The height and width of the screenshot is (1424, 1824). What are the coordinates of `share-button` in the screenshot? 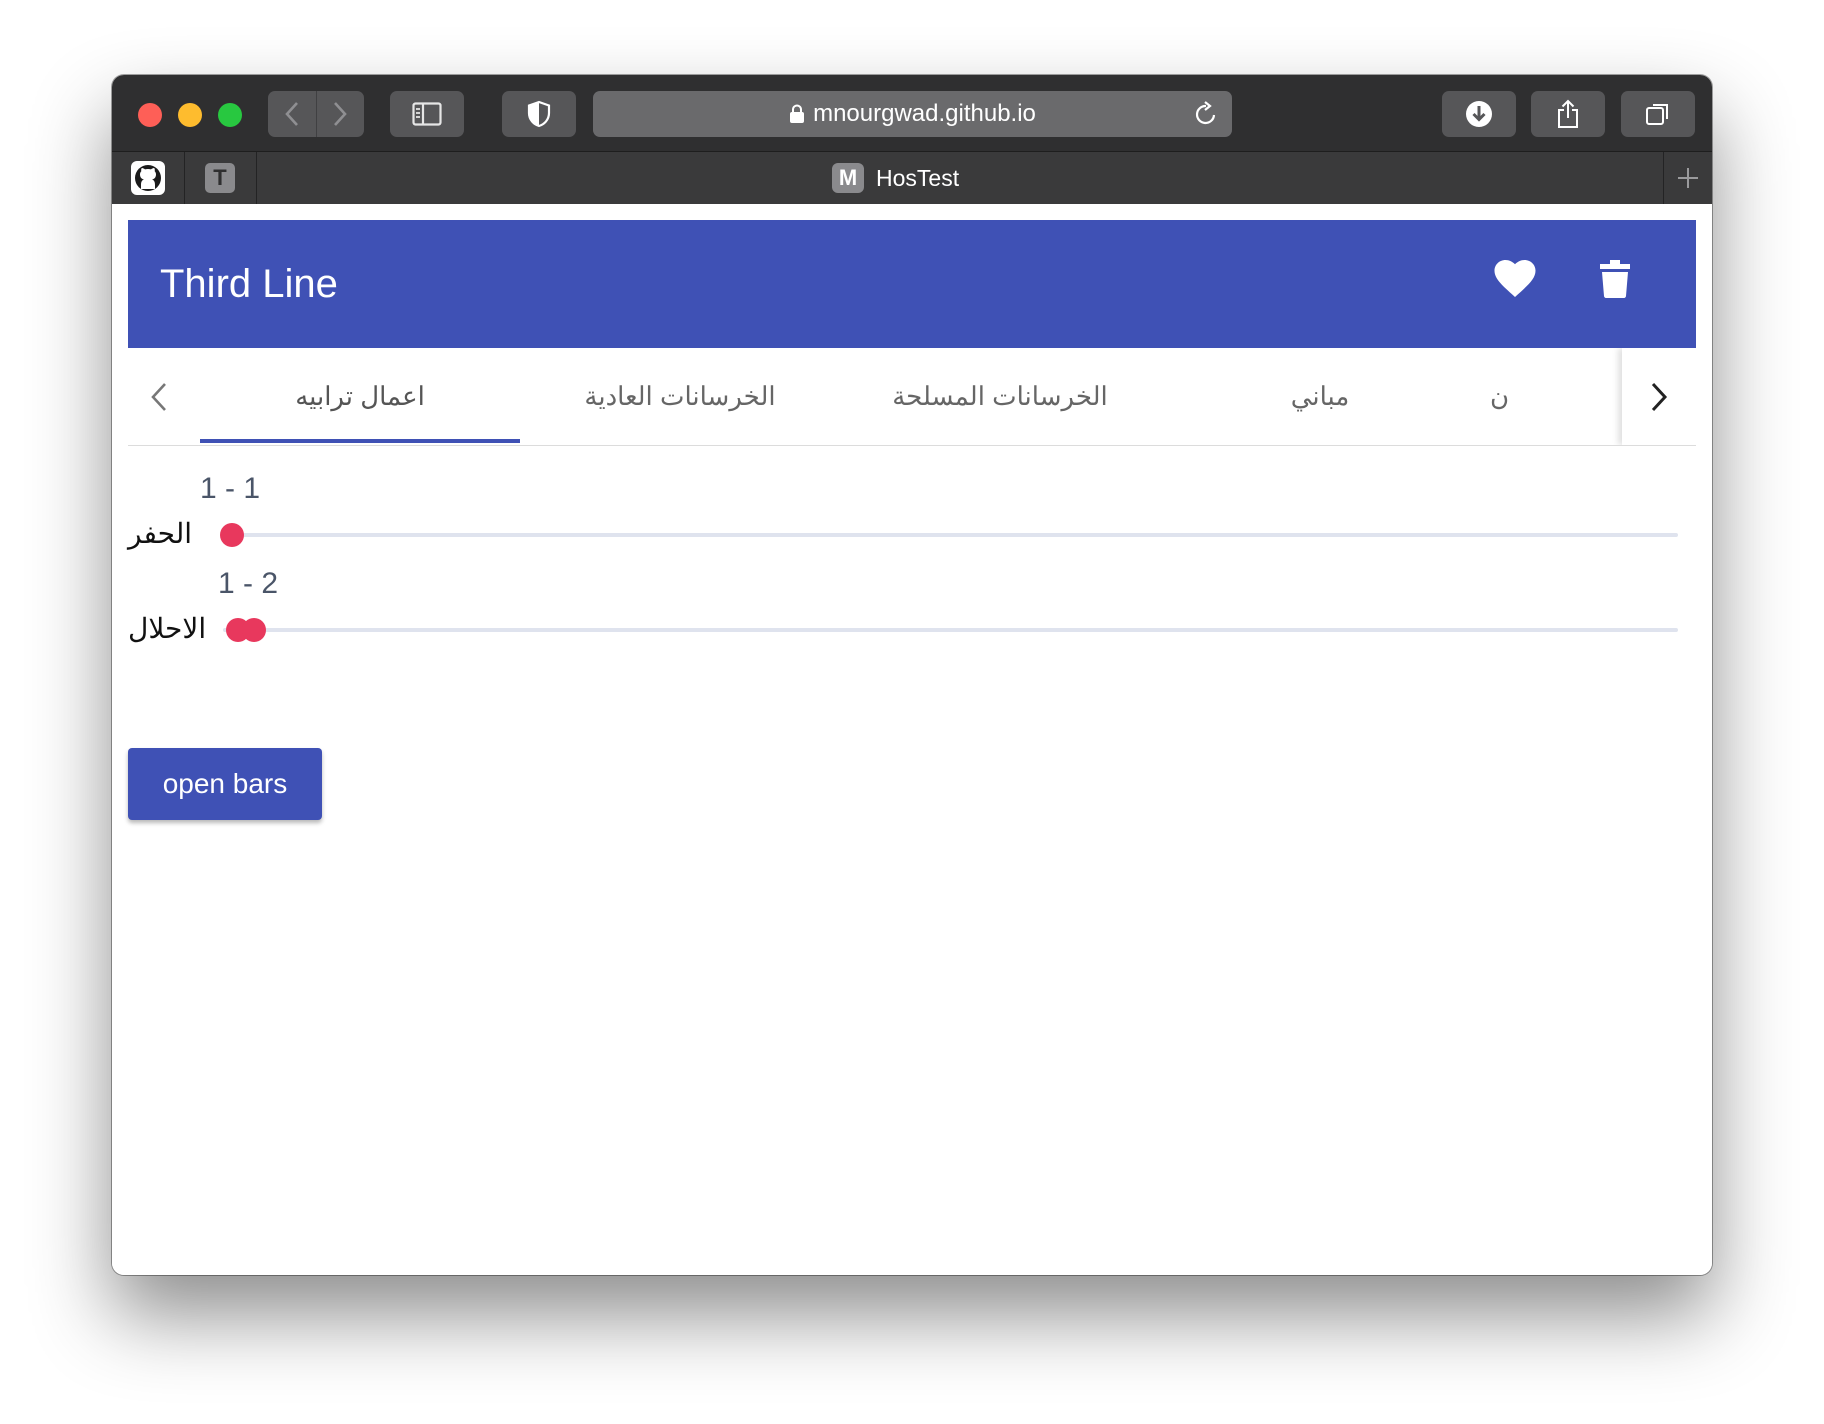 It's located at (1568, 114).